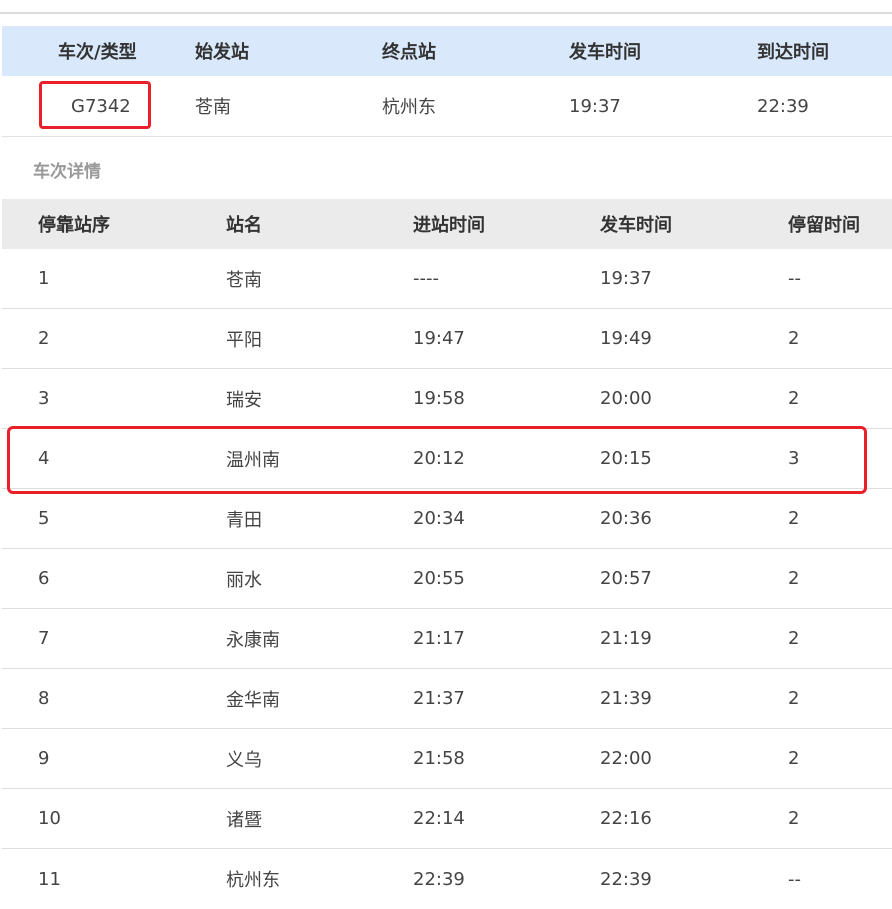 The height and width of the screenshot is (909, 892). Describe the element at coordinates (626, 818) in the screenshot. I see `depart-time: 22:16` at that location.